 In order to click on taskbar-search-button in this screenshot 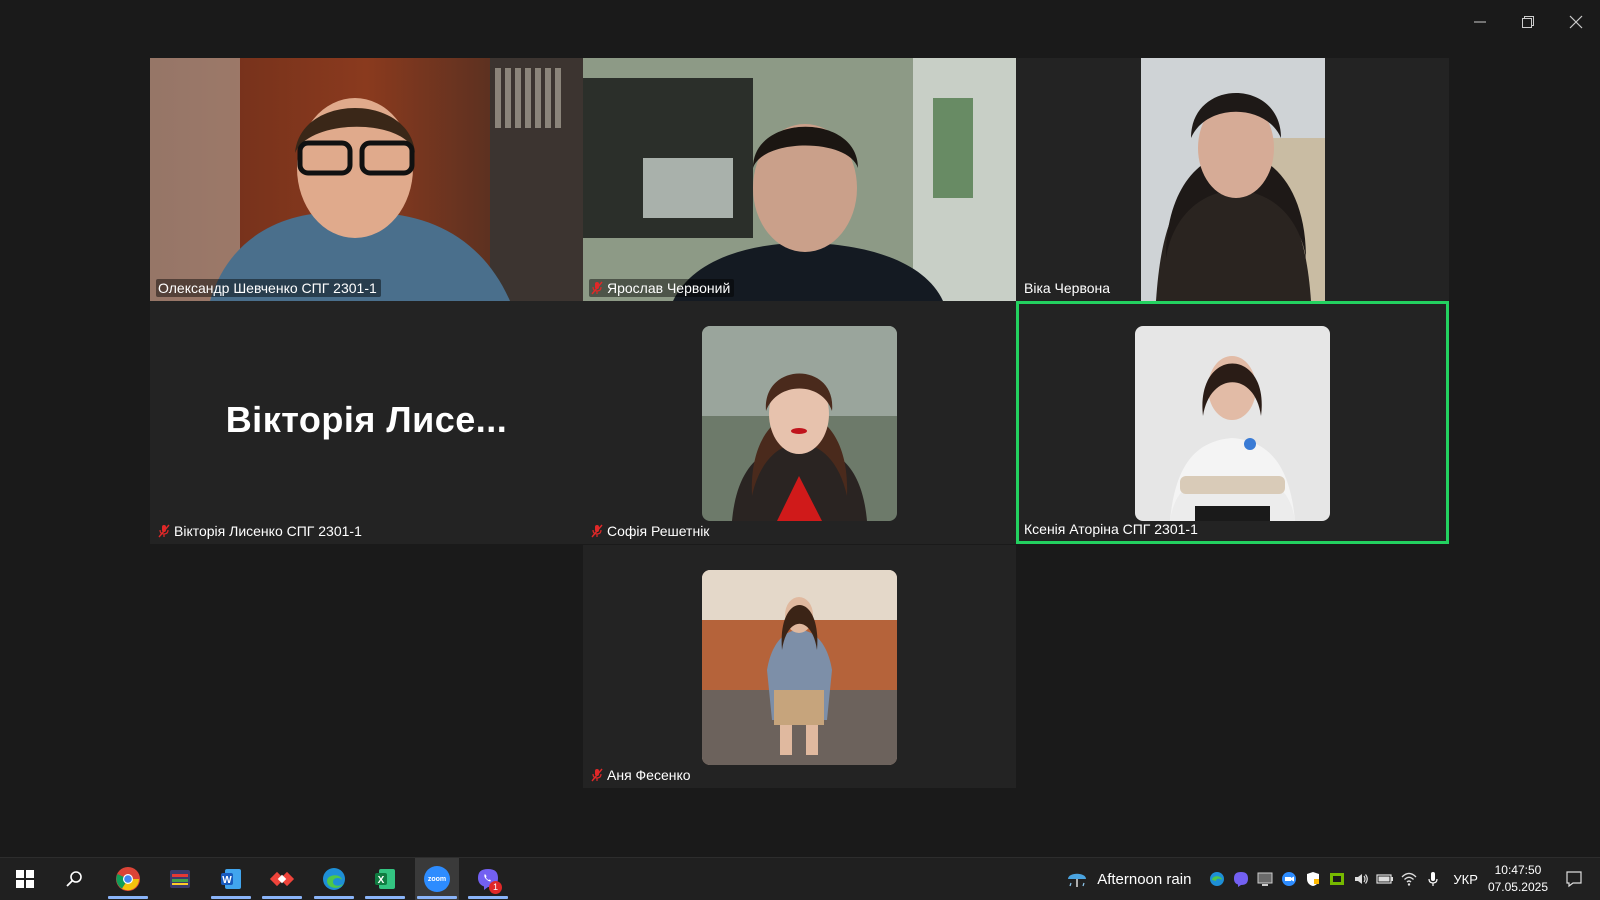, I will do `click(74, 879)`.